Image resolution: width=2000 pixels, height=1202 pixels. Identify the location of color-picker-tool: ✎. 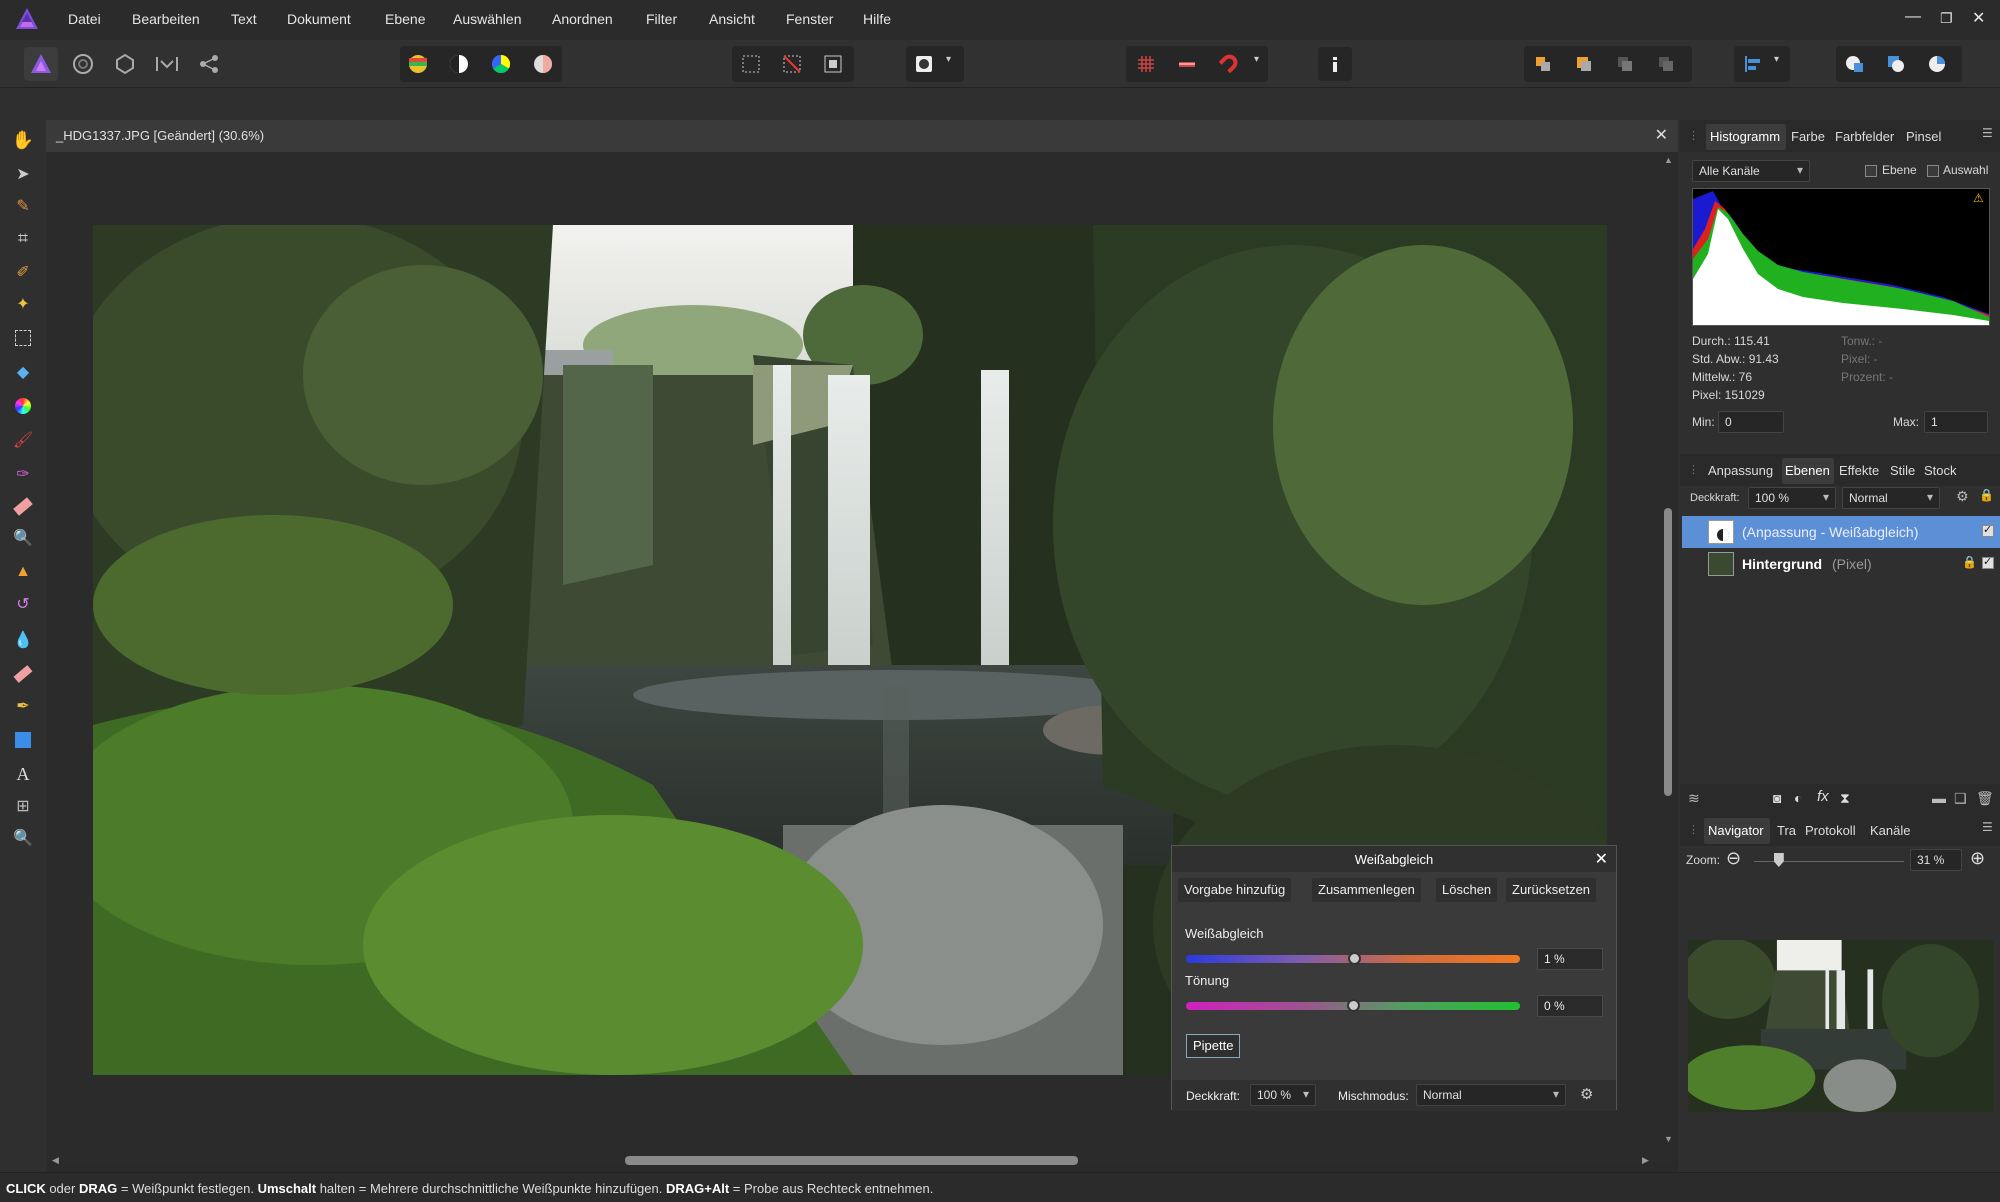
(23, 206).